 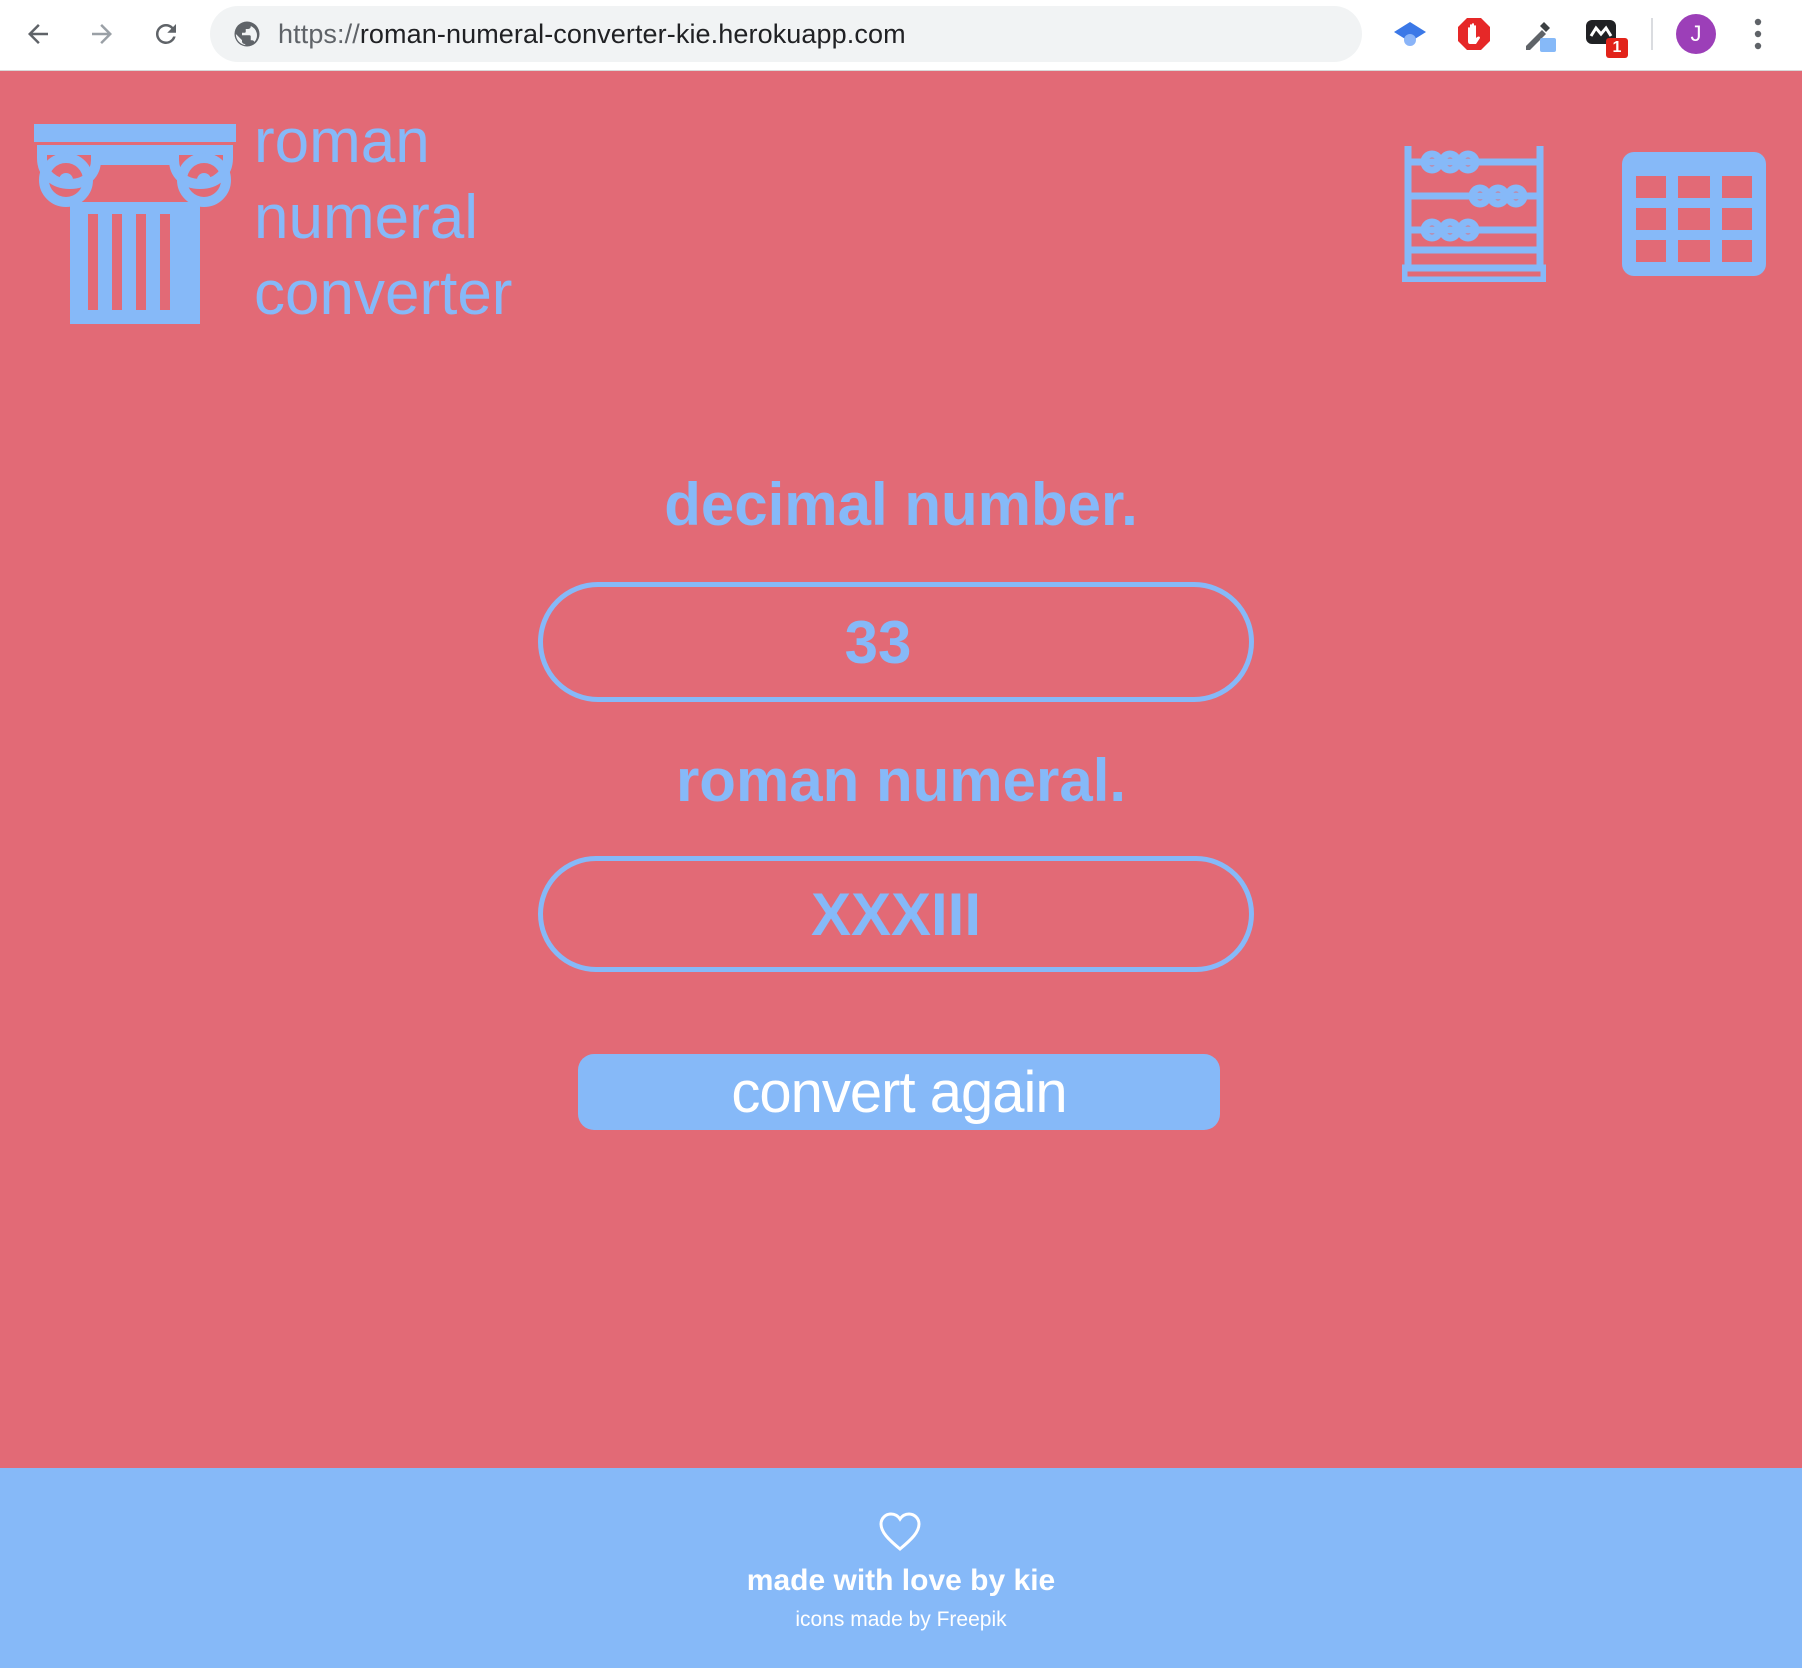 What do you see at coordinates (247, 34) in the screenshot?
I see `globe-icon` at bounding box center [247, 34].